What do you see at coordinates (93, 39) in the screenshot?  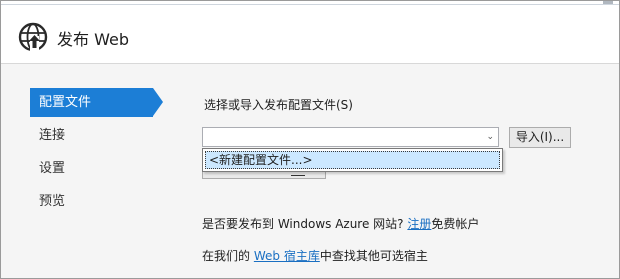 I see `dialog-title: 发布 Web` at bounding box center [93, 39].